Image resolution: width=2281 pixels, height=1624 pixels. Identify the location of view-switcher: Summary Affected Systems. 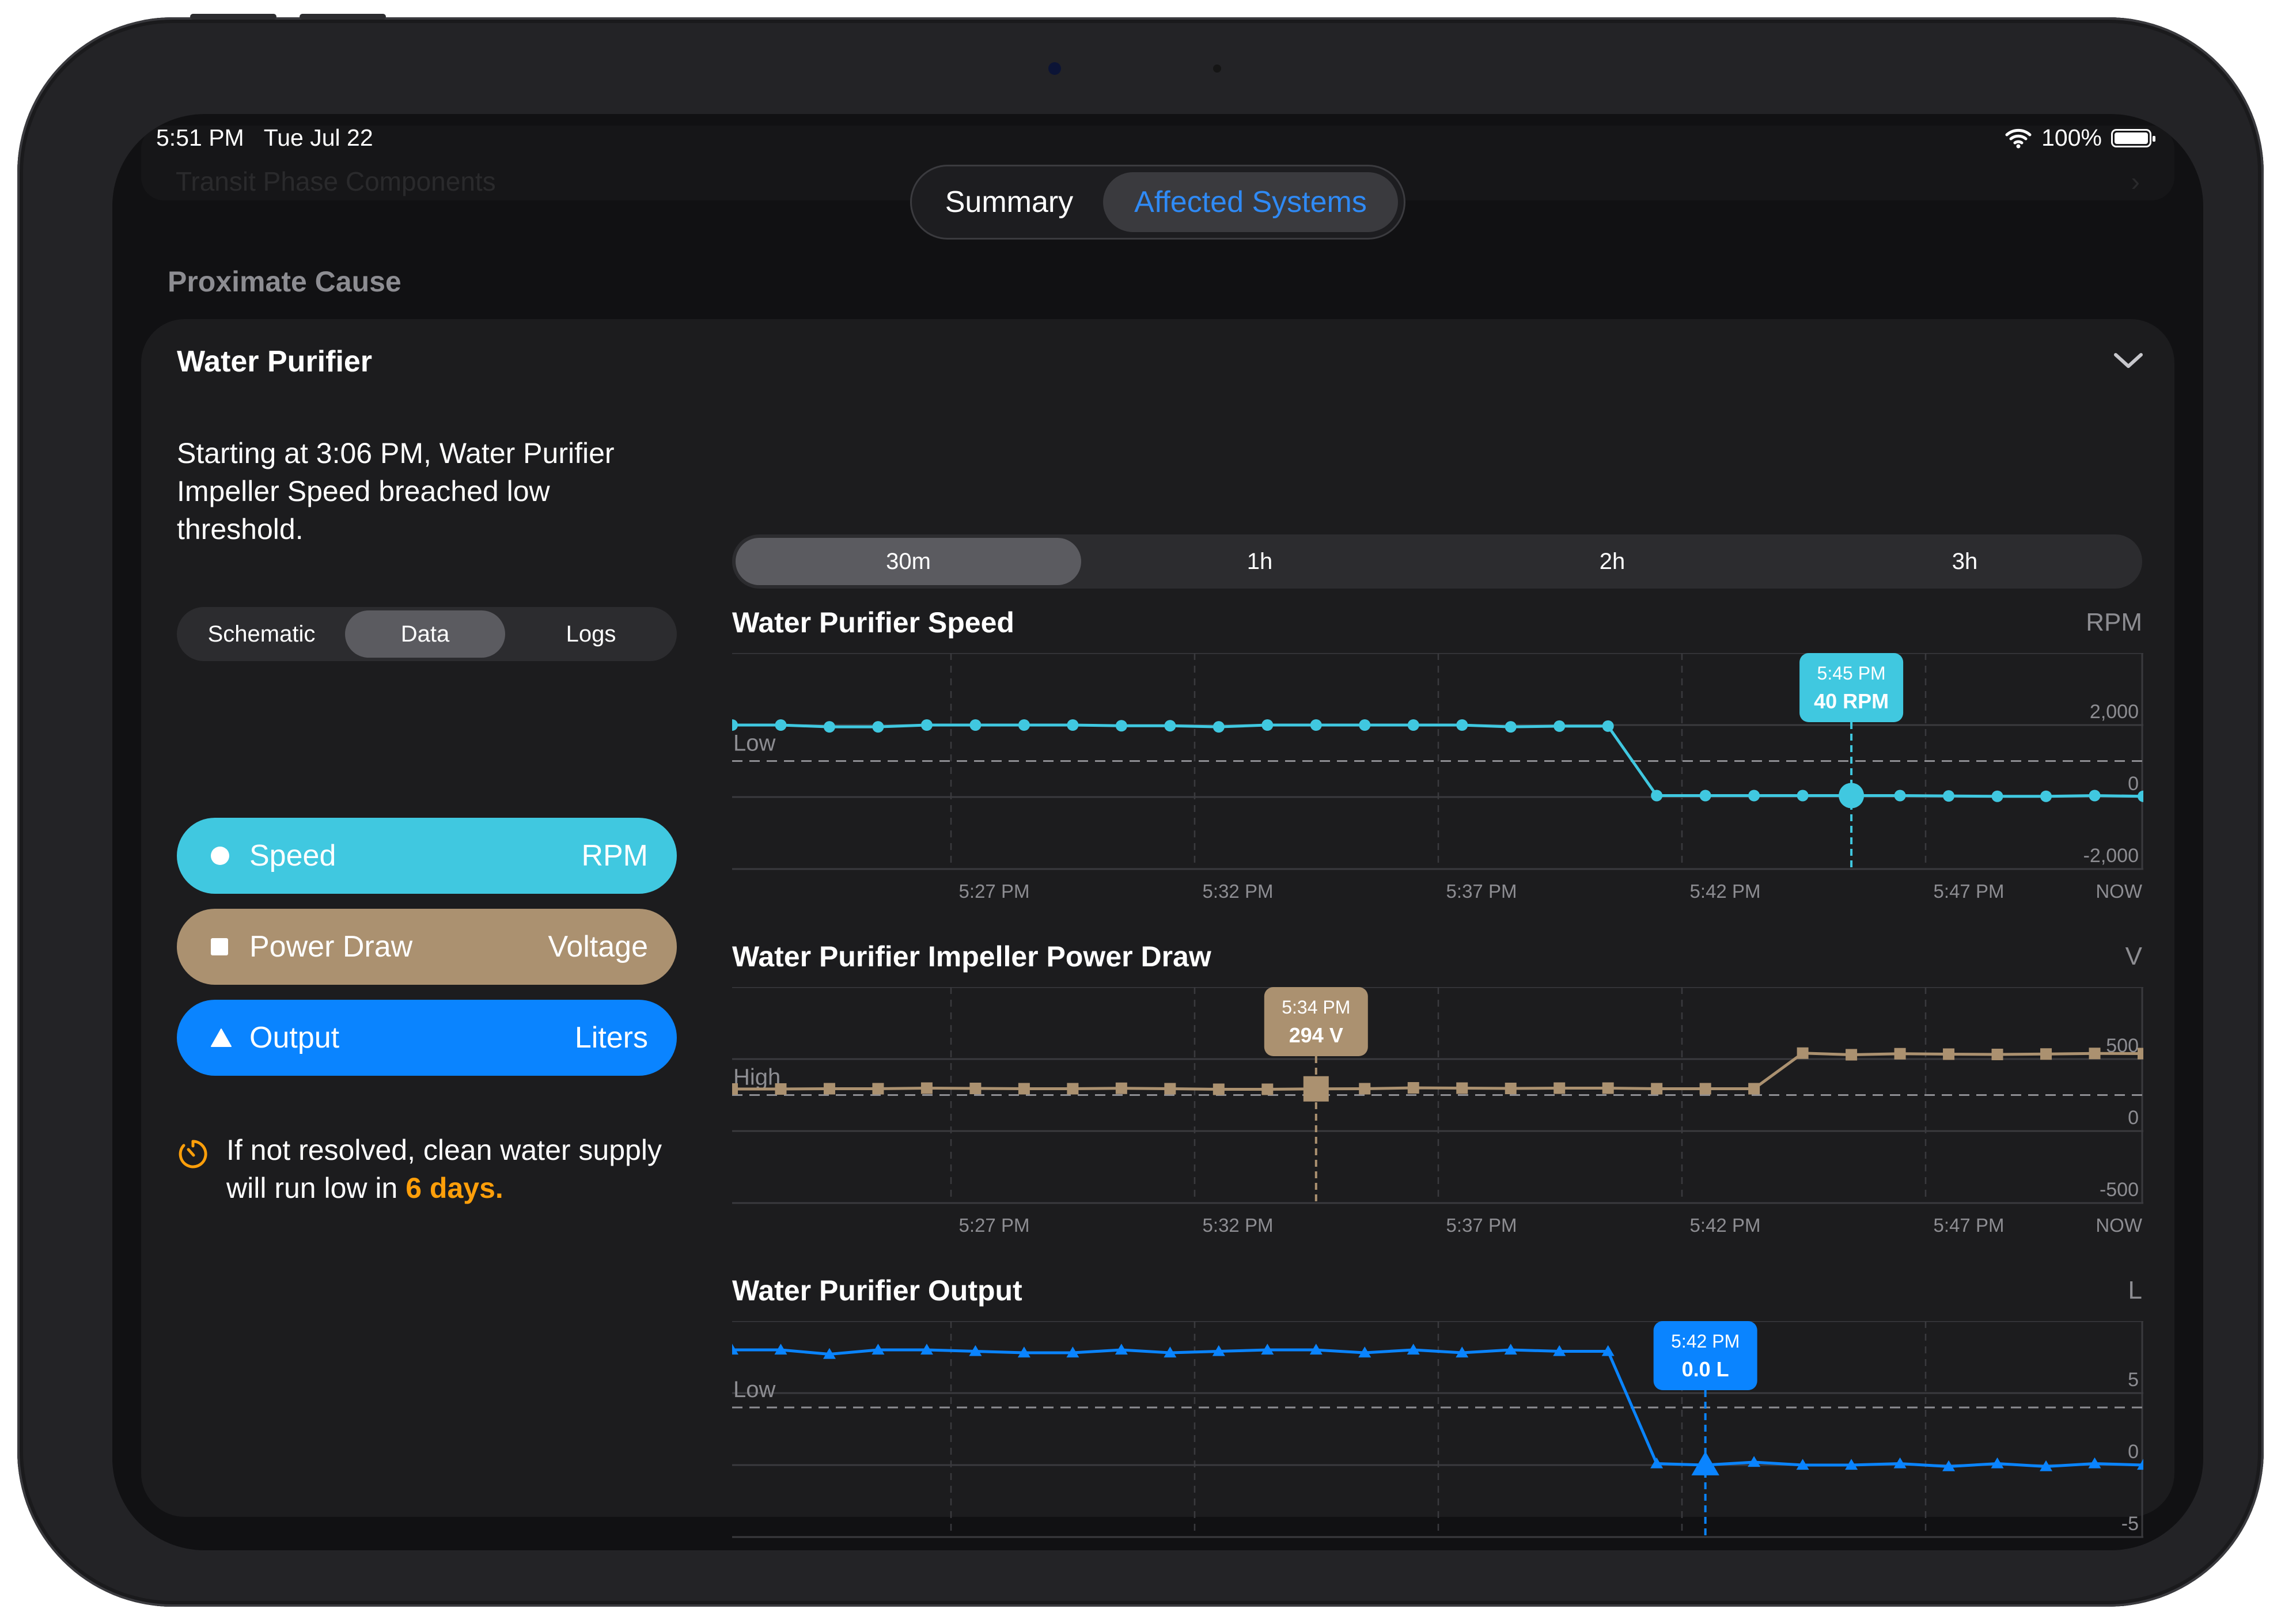
(1157, 203).